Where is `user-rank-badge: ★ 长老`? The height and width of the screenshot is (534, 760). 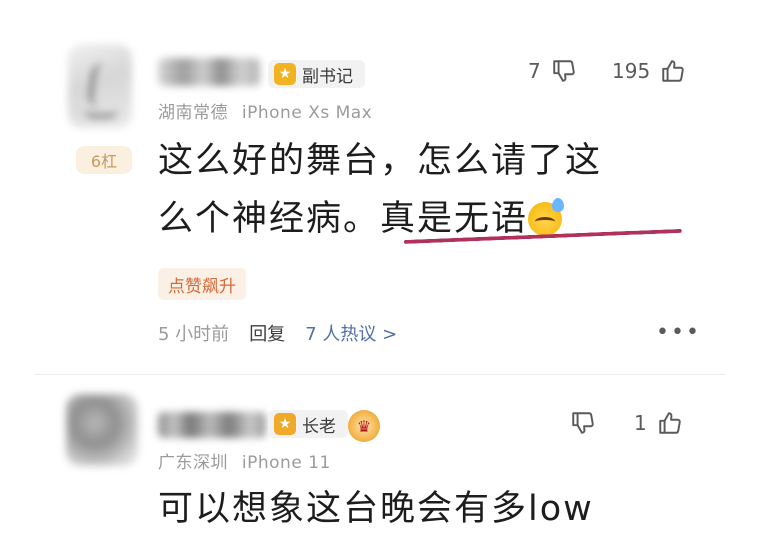
user-rank-badge: ★ 长老 is located at coordinates (308, 424).